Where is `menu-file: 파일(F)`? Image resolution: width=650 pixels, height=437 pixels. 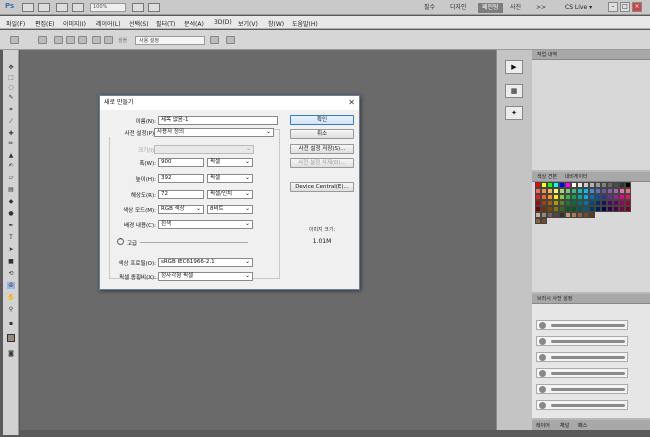 menu-file: 파일(F) is located at coordinates (15, 23).